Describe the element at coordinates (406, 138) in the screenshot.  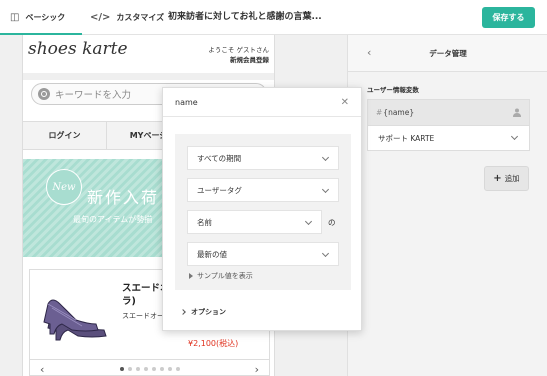
I see `data-source-value: サポート KARTE` at that location.